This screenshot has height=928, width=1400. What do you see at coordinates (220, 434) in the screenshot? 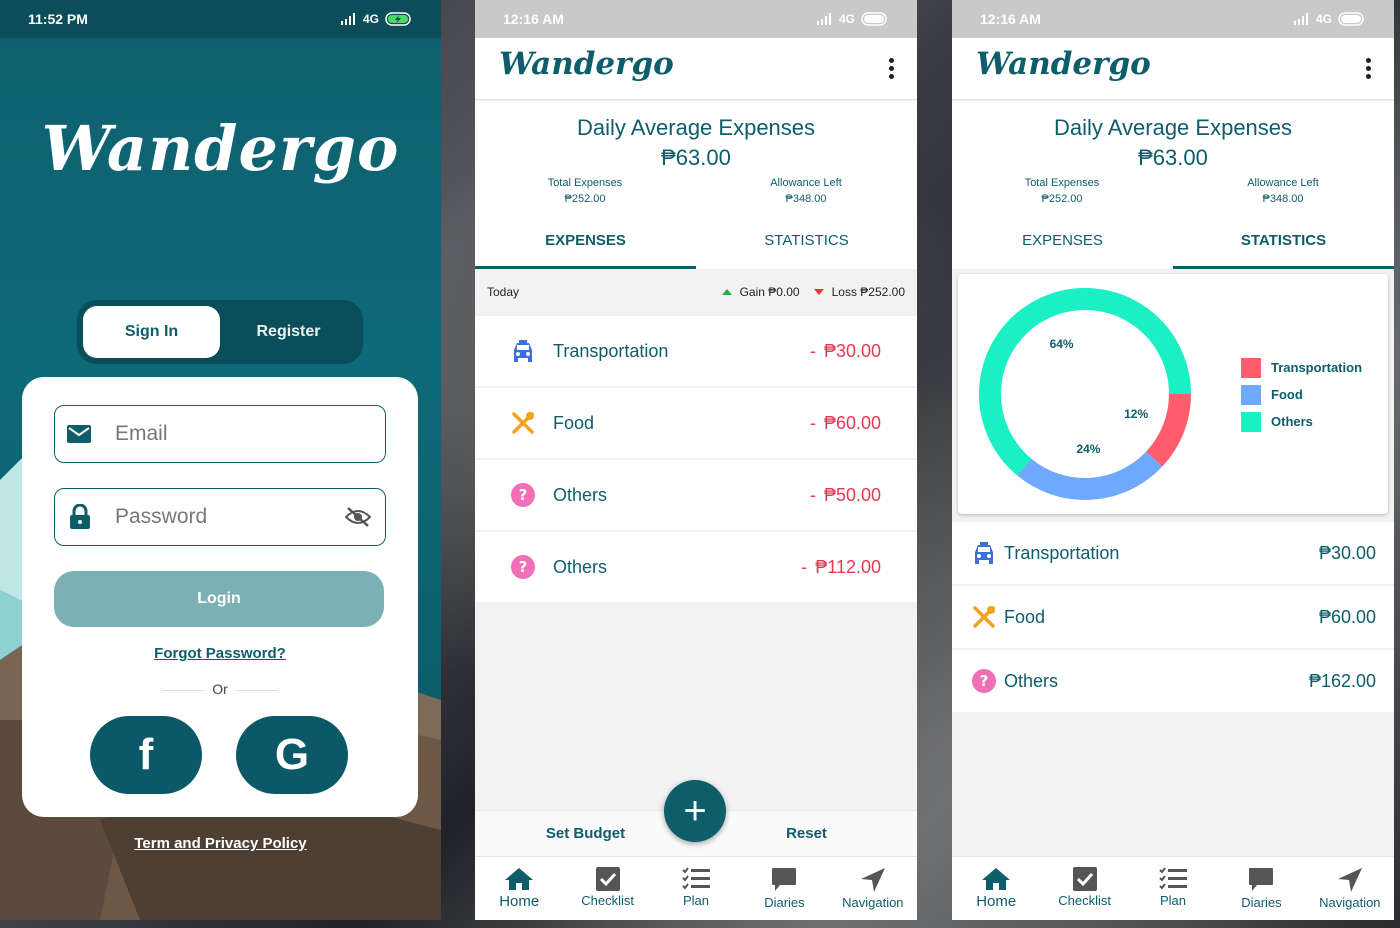
I see `email-field: Email` at bounding box center [220, 434].